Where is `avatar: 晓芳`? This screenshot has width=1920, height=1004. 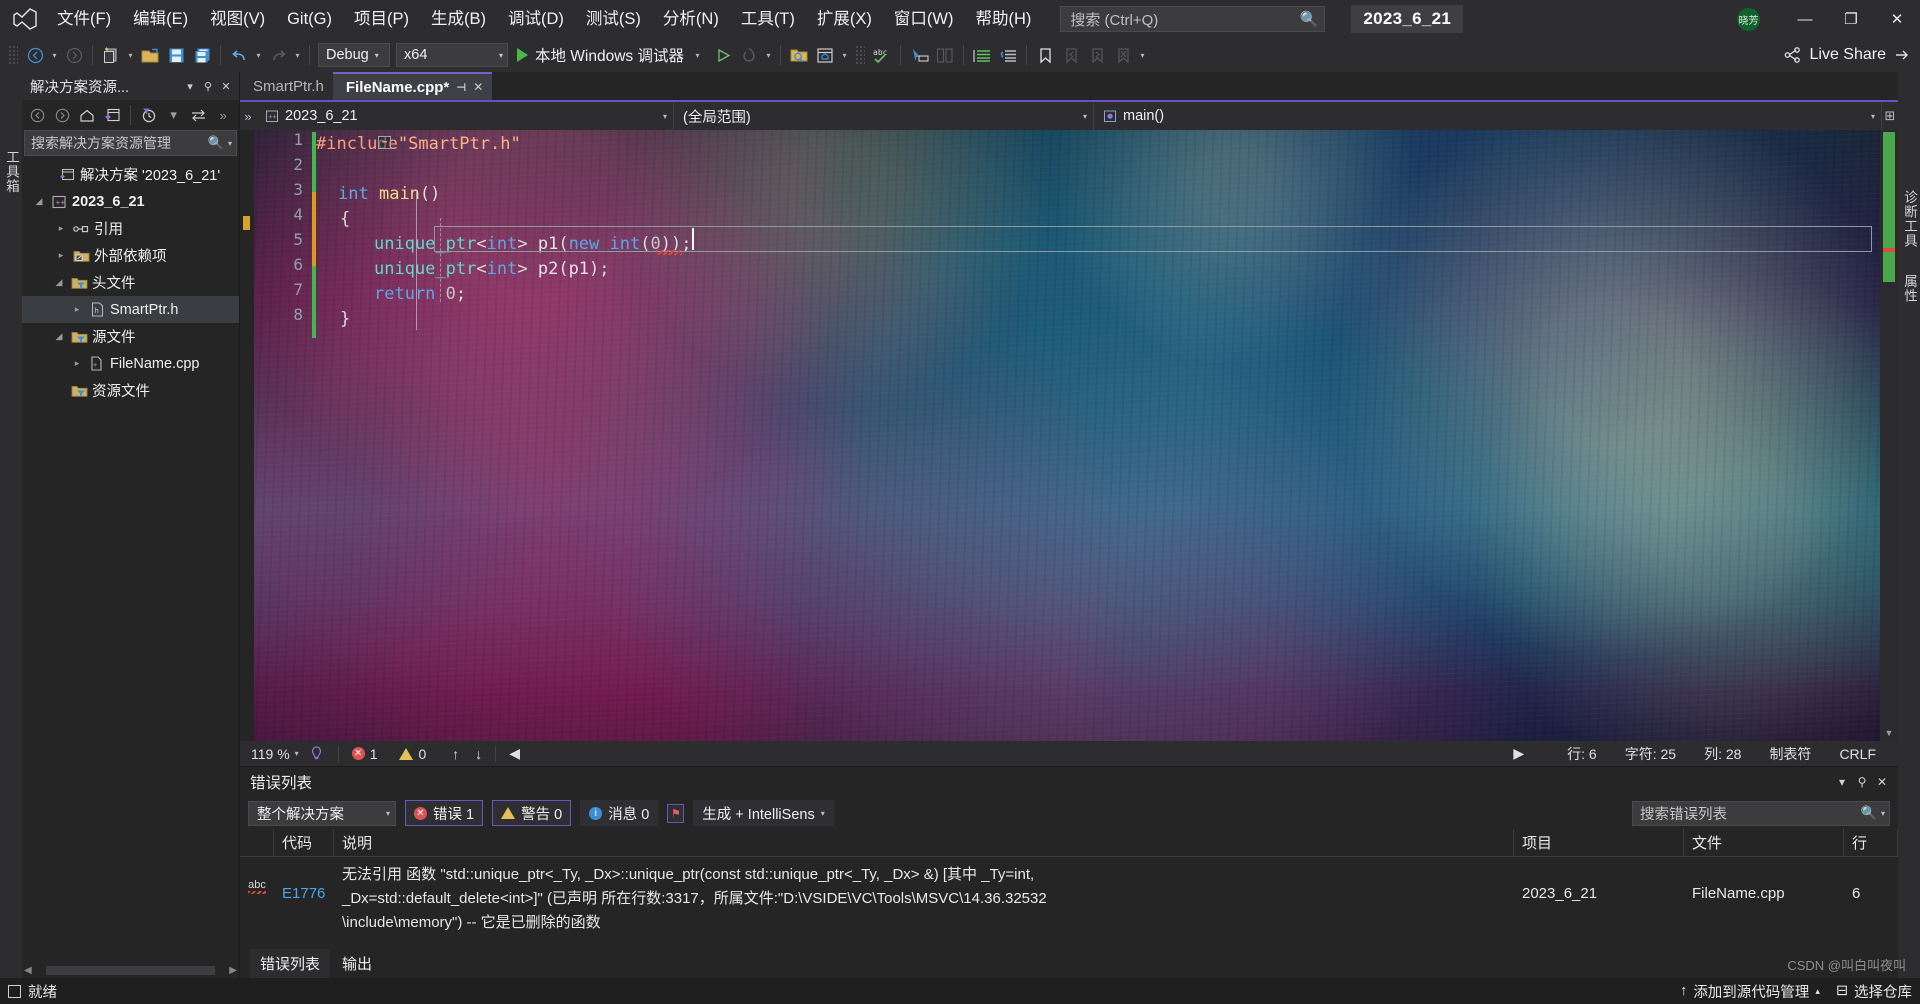
avatar: 晓芳 is located at coordinates (1748, 19).